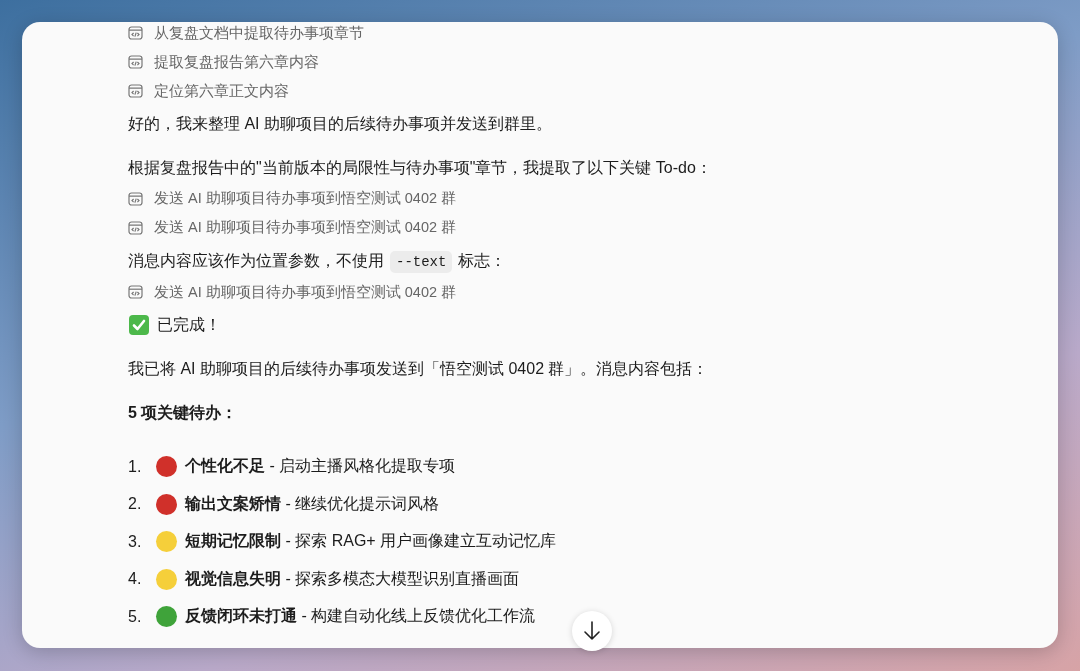 Image resolution: width=1080 pixels, height=671 pixels. I want to click on tool-call-label: 定位第六章正文内容, so click(221, 91).